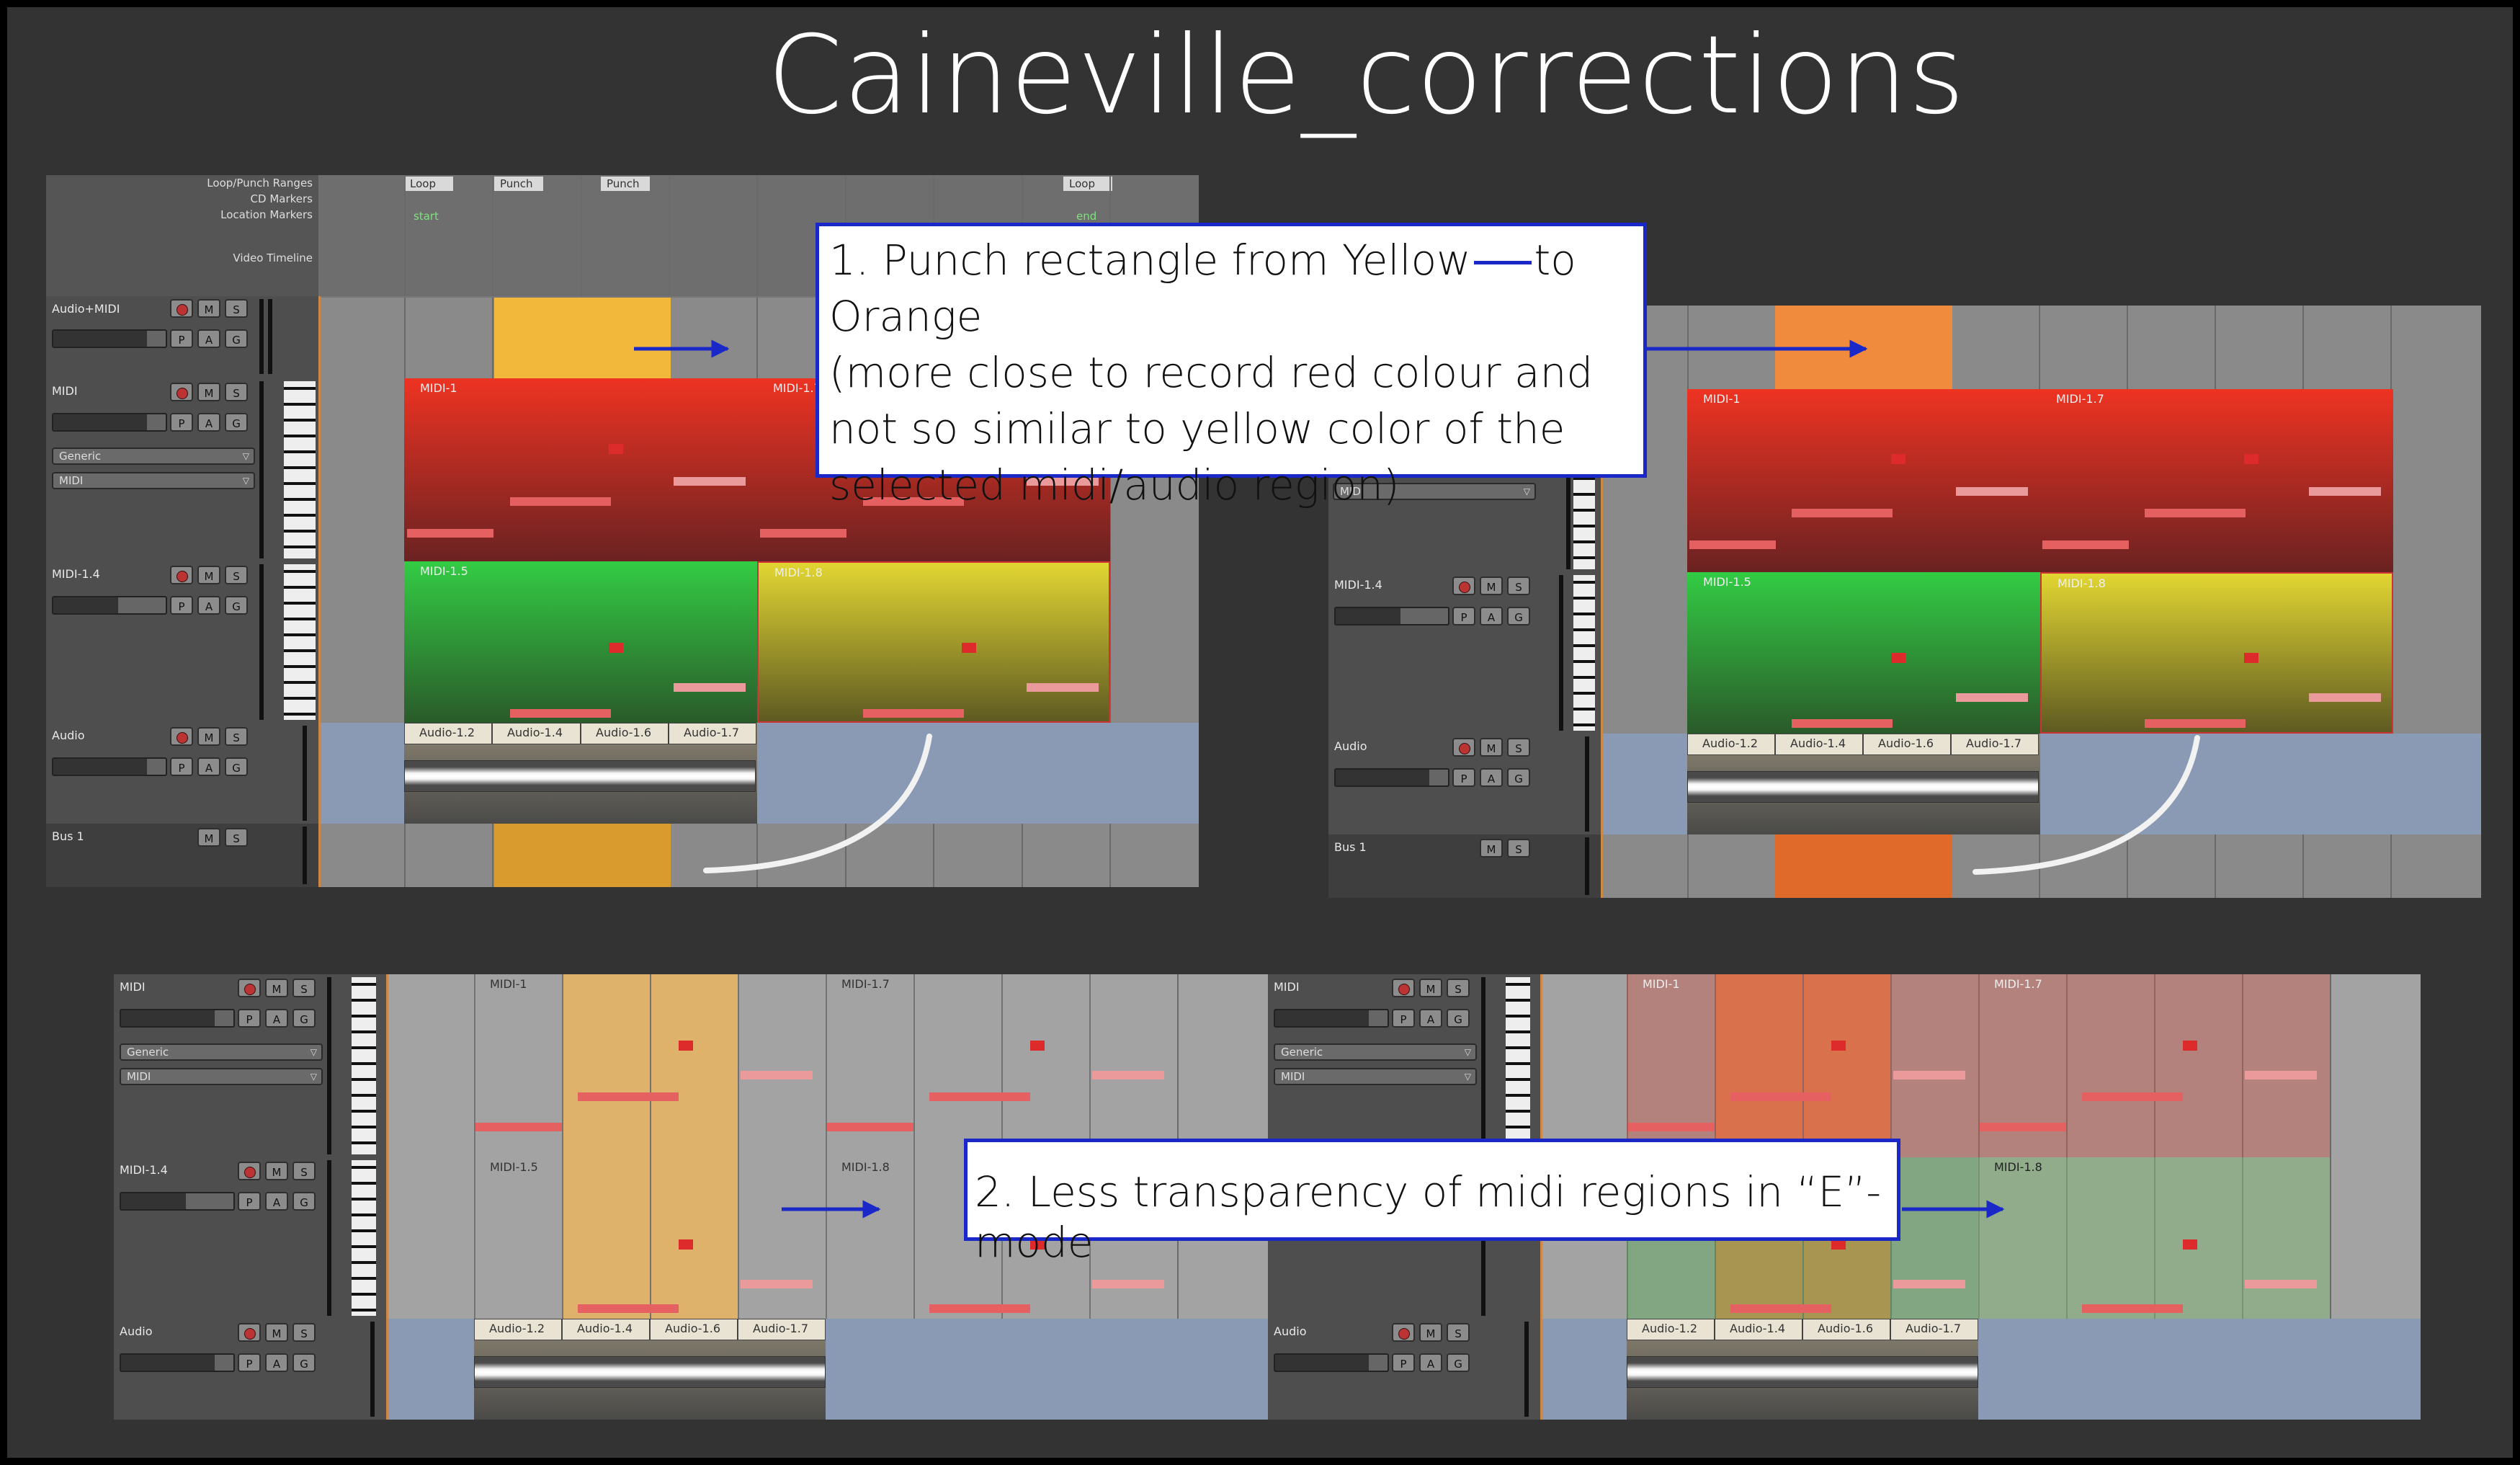 This screenshot has width=2520, height=1465. What do you see at coordinates (1211, 372) in the screenshot?
I see `callout-line: (more close to record red colour and` at bounding box center [1211, 372].